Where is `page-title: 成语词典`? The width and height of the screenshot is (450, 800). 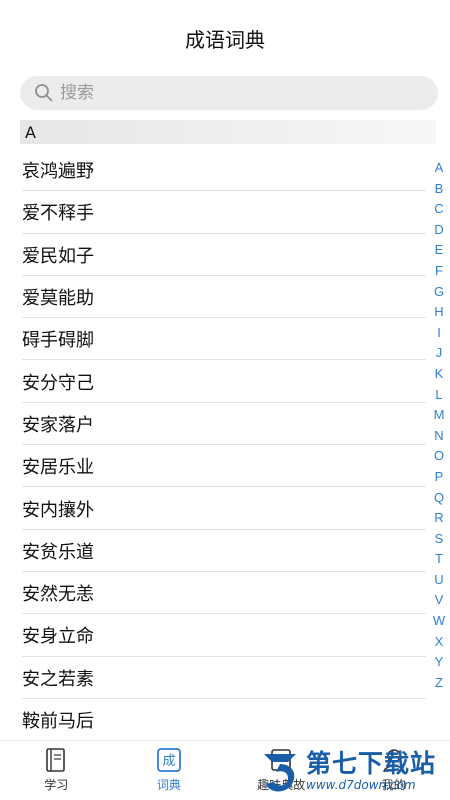
page-title: 成语词典 is located at coordinates (225, 39).